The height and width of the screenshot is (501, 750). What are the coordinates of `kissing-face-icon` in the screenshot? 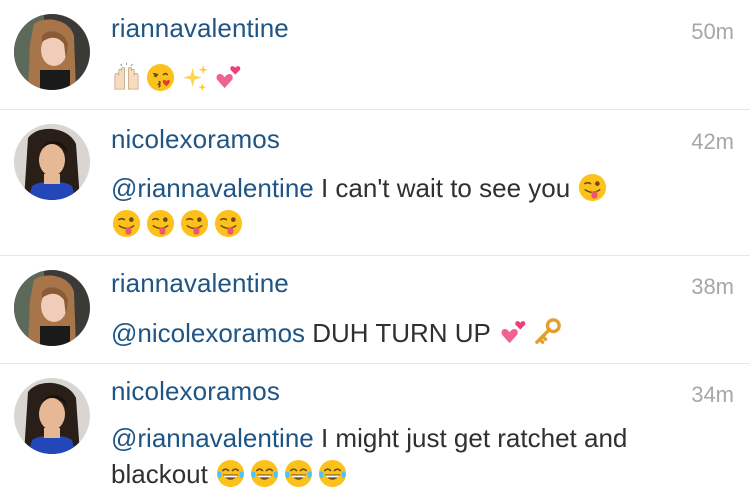 It's located at (160, 77).